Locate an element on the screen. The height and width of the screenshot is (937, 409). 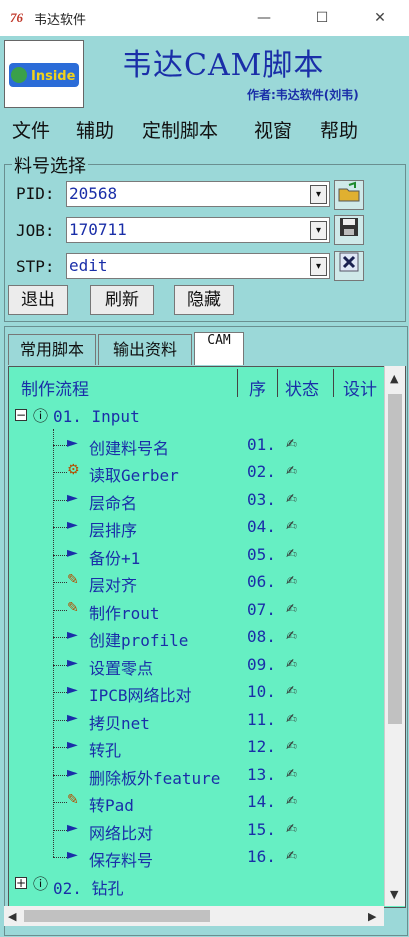
tree-item-seq: 01. is located at coordinates (261, 444).